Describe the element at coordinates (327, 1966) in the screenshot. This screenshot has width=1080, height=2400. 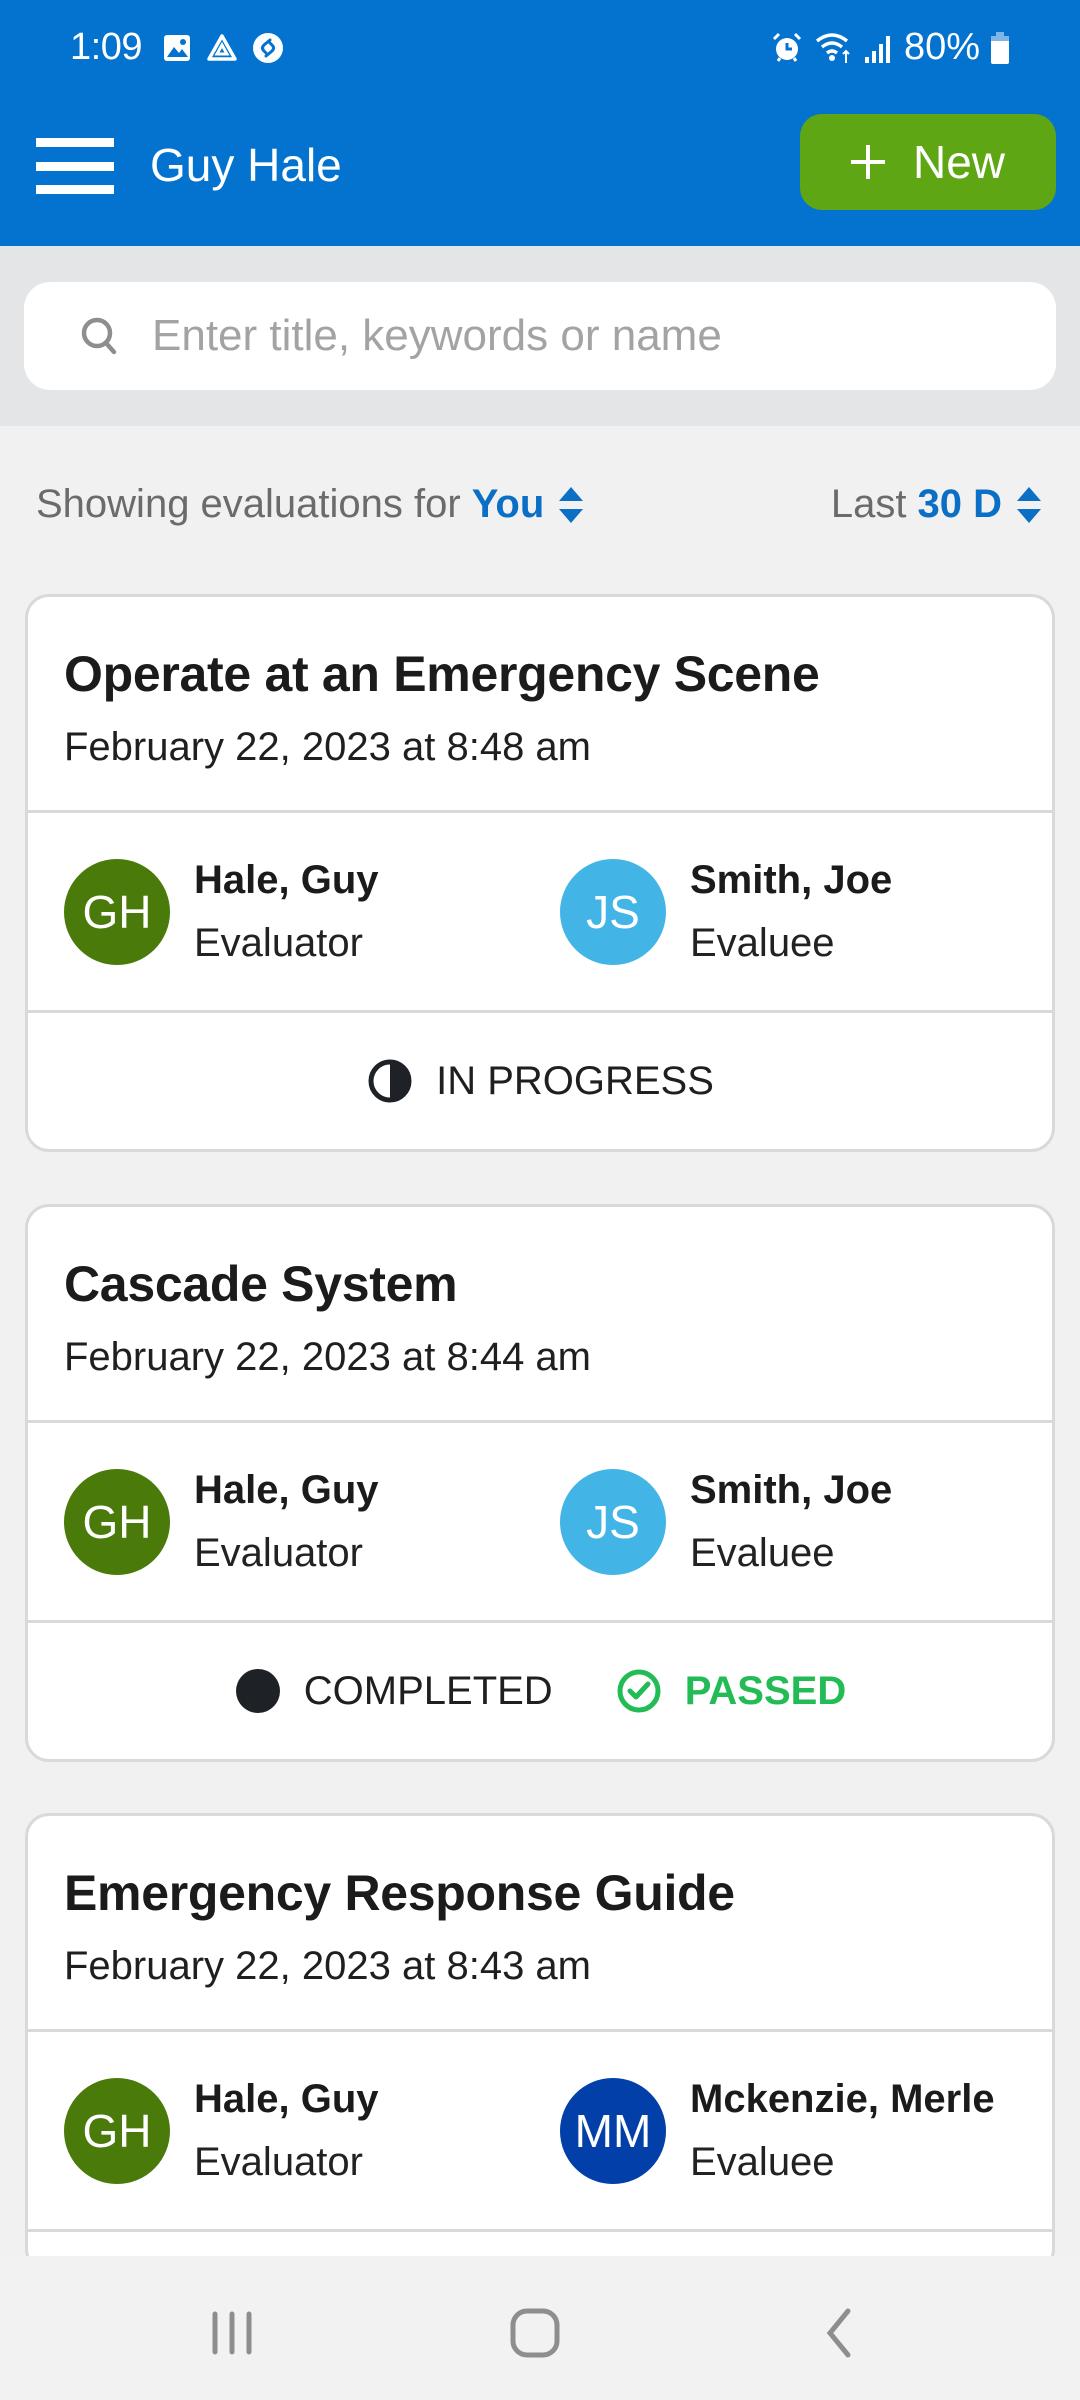
I see `evaluation-date: February 22, 2023 at 8:43 am` at that location.